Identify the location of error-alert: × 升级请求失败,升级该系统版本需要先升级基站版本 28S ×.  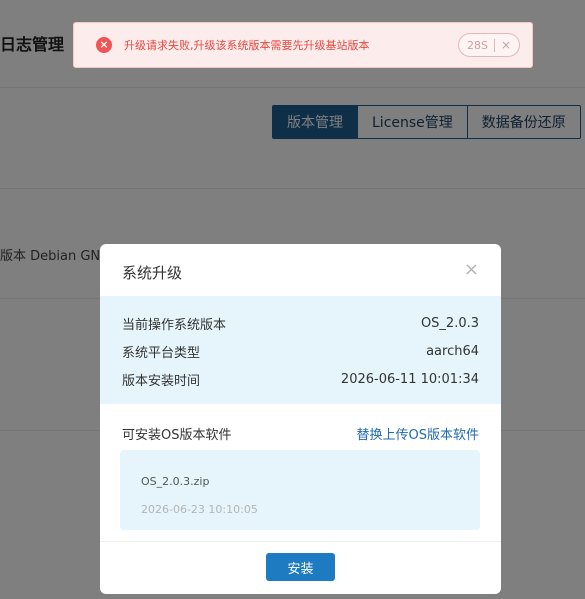
(303, 45).